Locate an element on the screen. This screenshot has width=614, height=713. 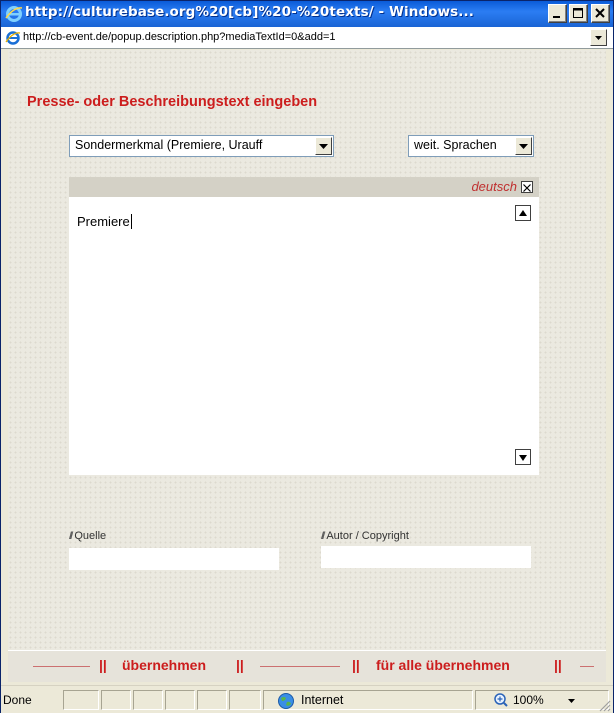
language-select: weit. Sprachen is located at coordinates (471, 146).